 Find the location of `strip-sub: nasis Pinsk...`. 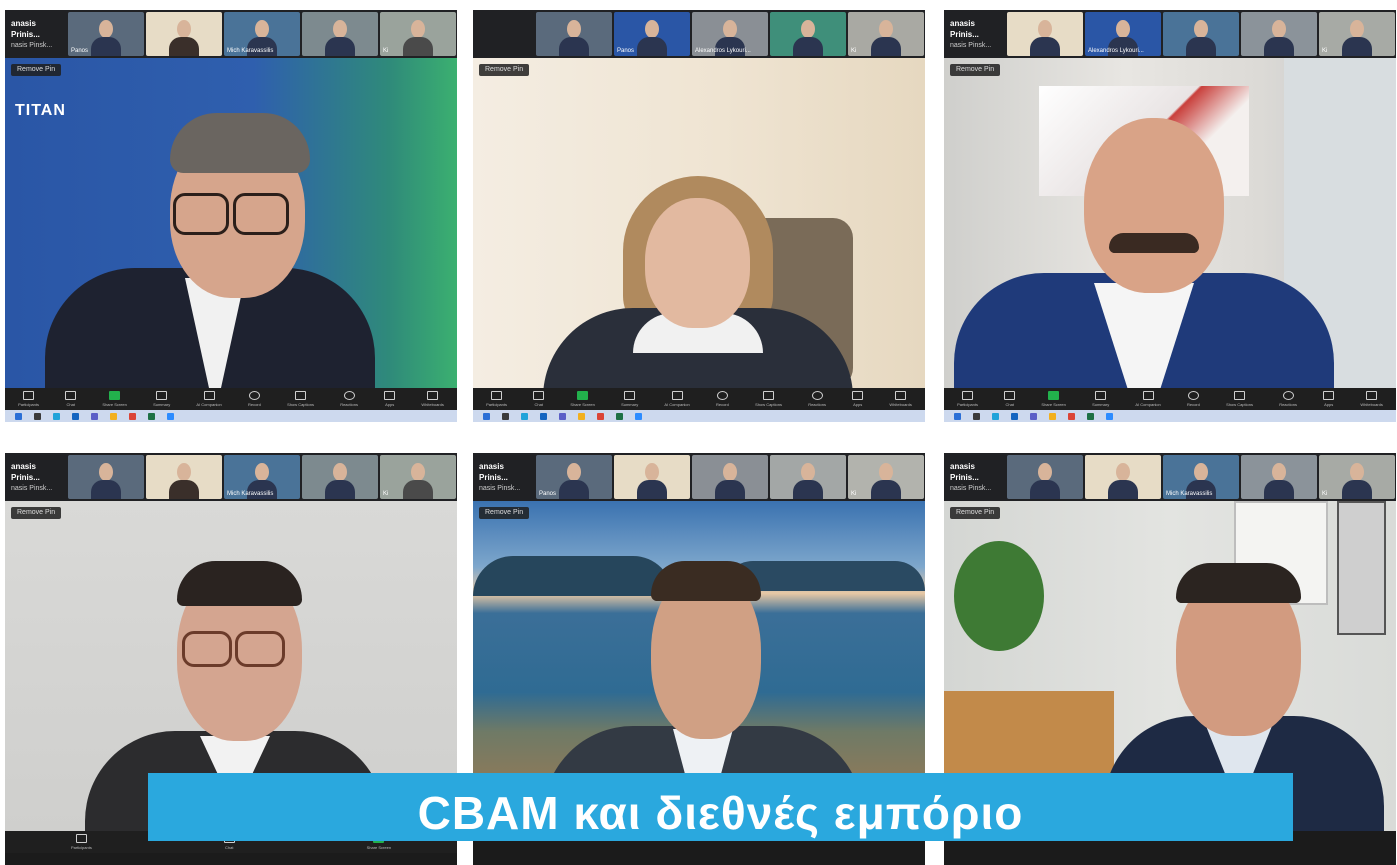

strip-sub: nasis Pinsk... is located at coordinates (32, 45).